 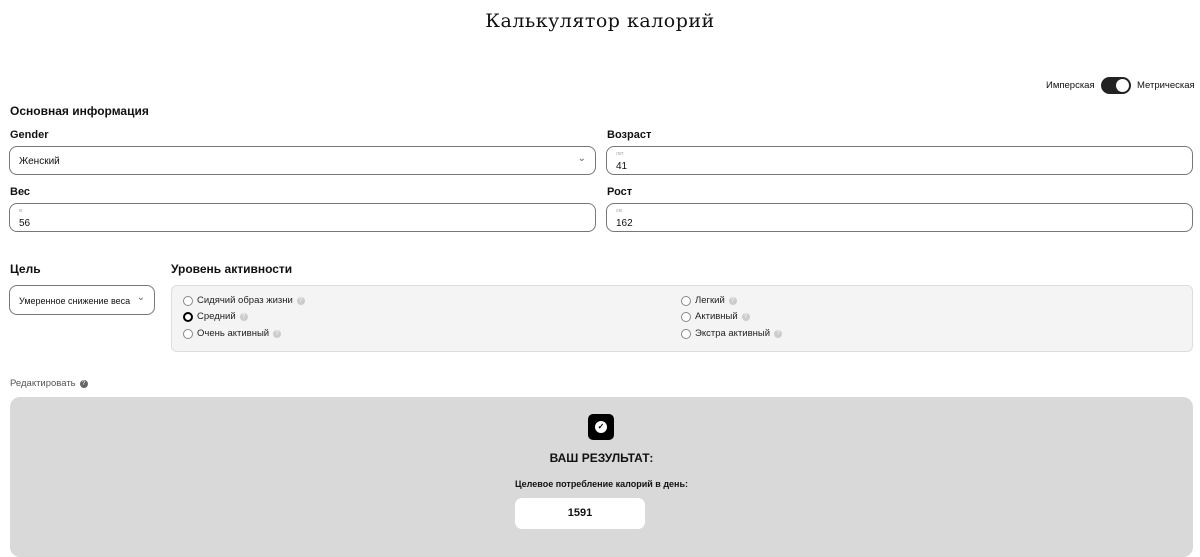 What do you see at coordinates (25, 269) in the screenshot?
I see `goal-label: Цель` at bounding box center [25, 269].